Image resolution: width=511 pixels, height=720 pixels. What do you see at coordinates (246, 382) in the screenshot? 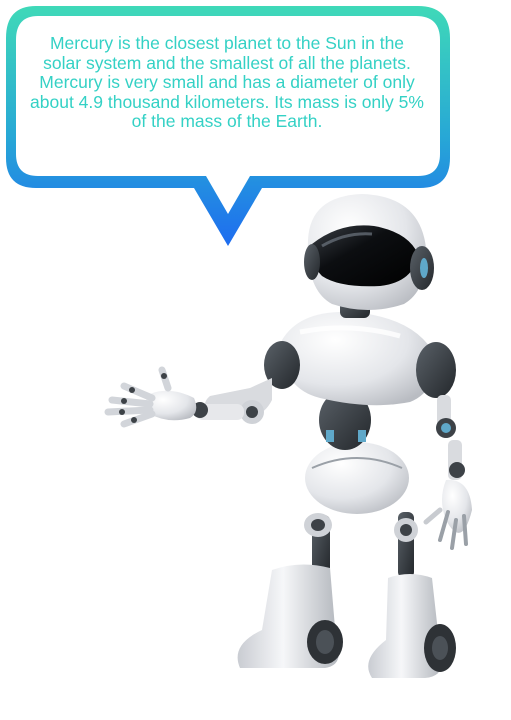
I see `robot-left-arm` at bounding box center [246, 382].